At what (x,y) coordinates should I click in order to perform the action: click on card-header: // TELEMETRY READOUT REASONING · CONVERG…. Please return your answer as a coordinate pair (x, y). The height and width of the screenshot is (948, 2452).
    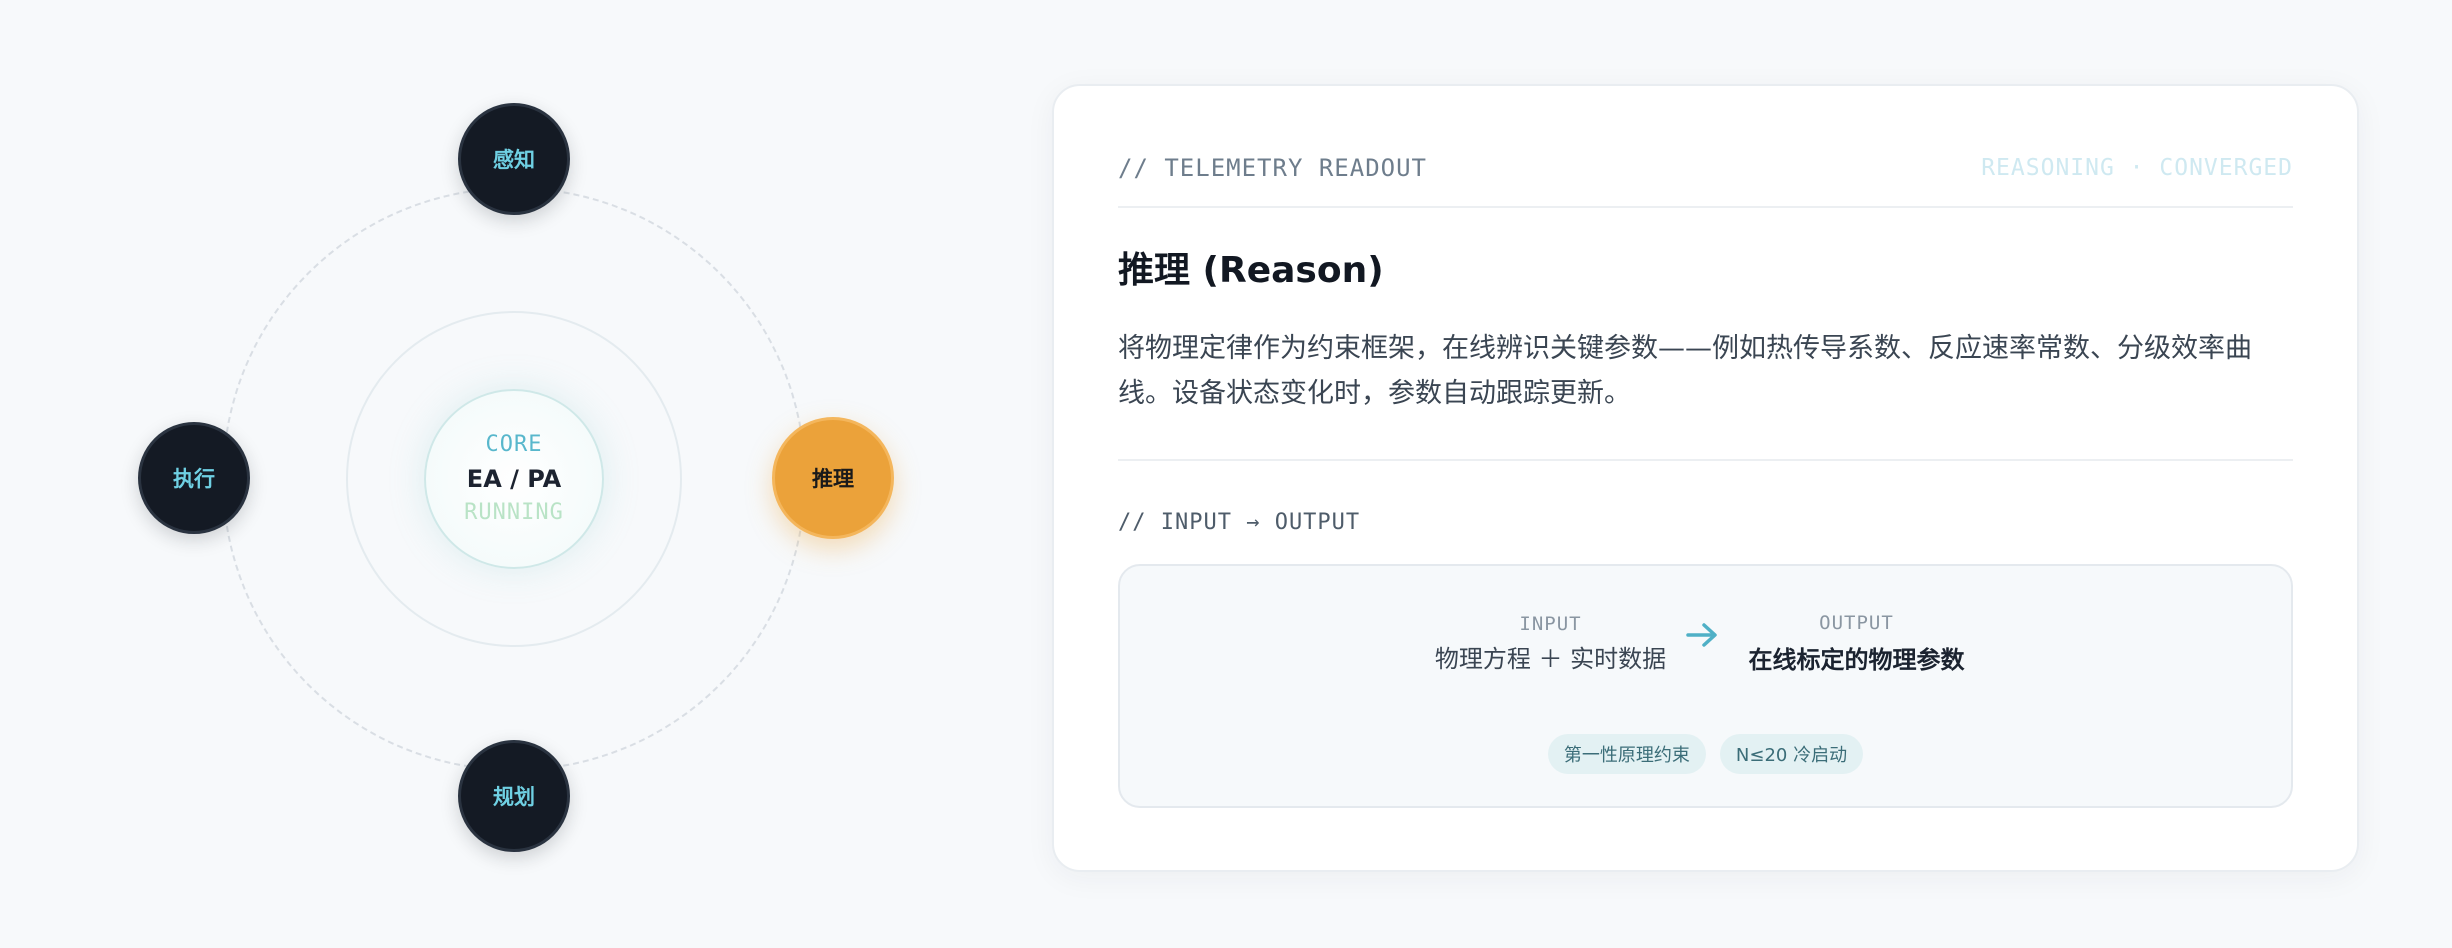
    Looking at the image, I should click on (1705, 168).